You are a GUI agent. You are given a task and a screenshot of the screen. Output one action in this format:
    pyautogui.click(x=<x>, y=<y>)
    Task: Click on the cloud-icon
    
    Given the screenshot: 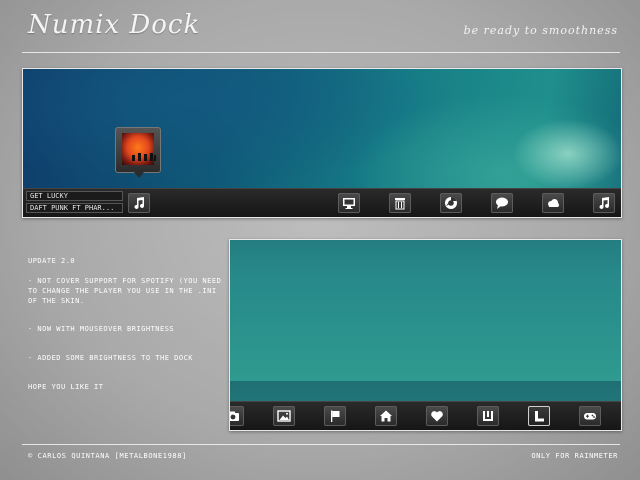 What is the action you would take?
    pyautogui.click(x=553, y=203)
    